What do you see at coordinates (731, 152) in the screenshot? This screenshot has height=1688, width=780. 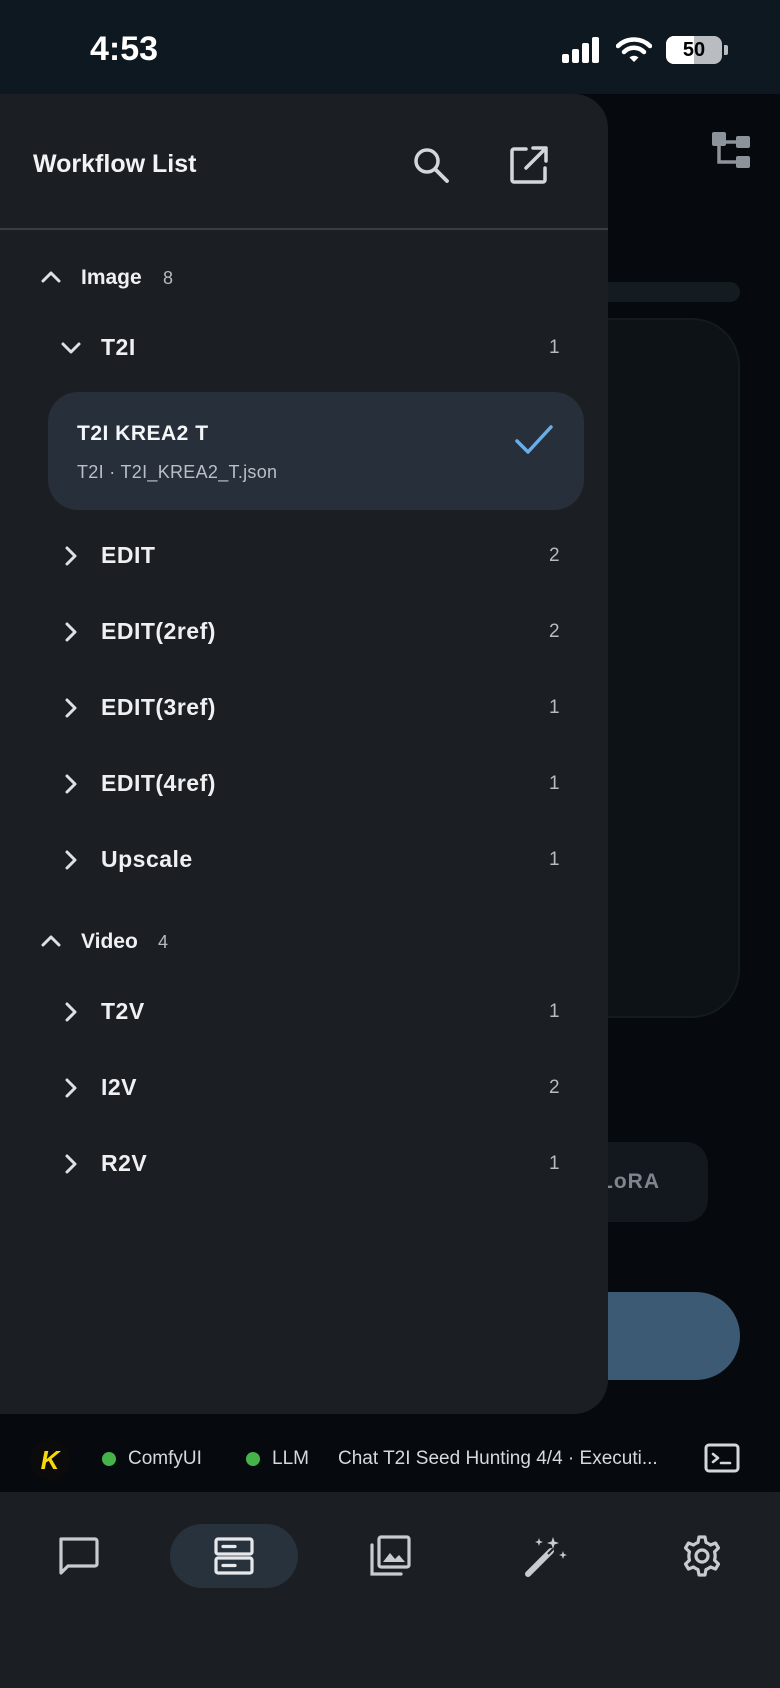 I see `workflow-graph-icon` at bounding box center [731, 152].